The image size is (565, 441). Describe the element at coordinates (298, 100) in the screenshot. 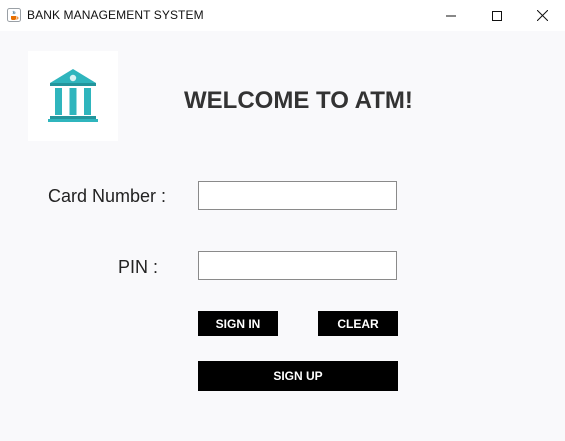

I see `welcome-heading: WELCOME TO ATM!` at that location.